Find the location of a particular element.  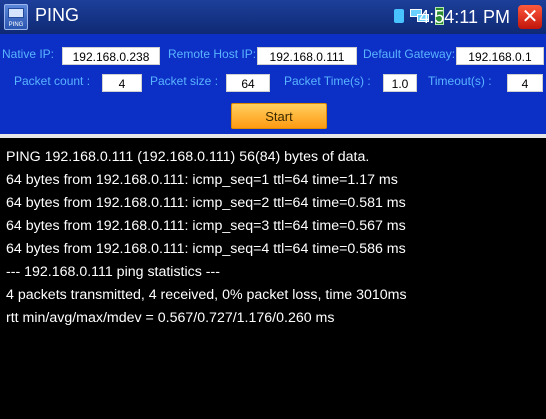

status-clock: 4:54:11 PM is located at coordinates (464, 17).